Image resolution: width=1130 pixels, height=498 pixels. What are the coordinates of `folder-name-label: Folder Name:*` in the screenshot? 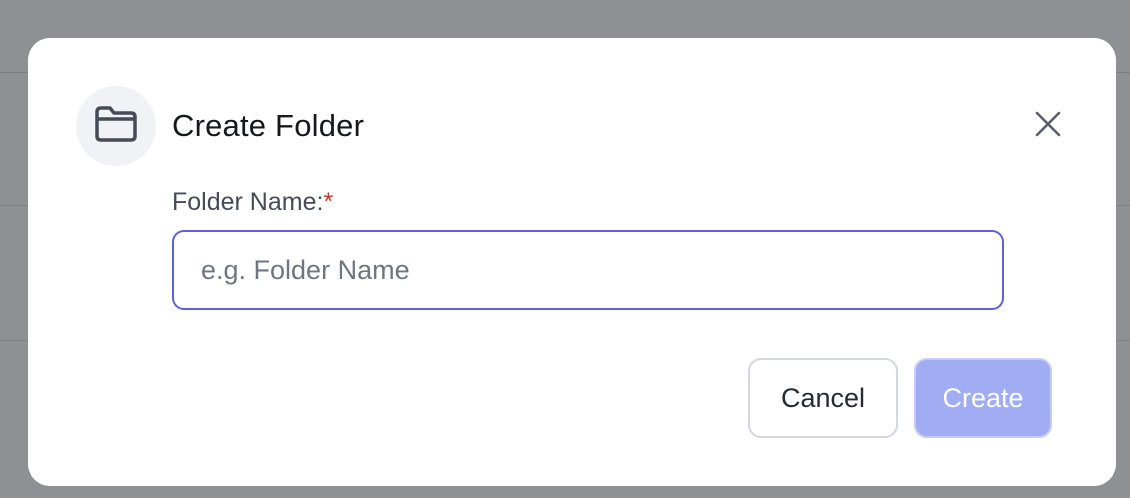 It's located at (252, 202).